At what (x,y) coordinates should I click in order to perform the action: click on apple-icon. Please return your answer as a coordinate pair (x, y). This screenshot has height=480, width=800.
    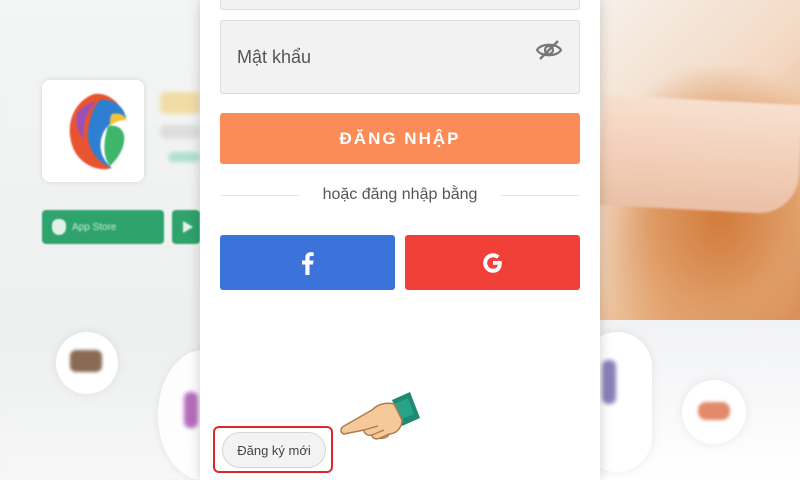
    Looking at the image, I should click on (59, 227).